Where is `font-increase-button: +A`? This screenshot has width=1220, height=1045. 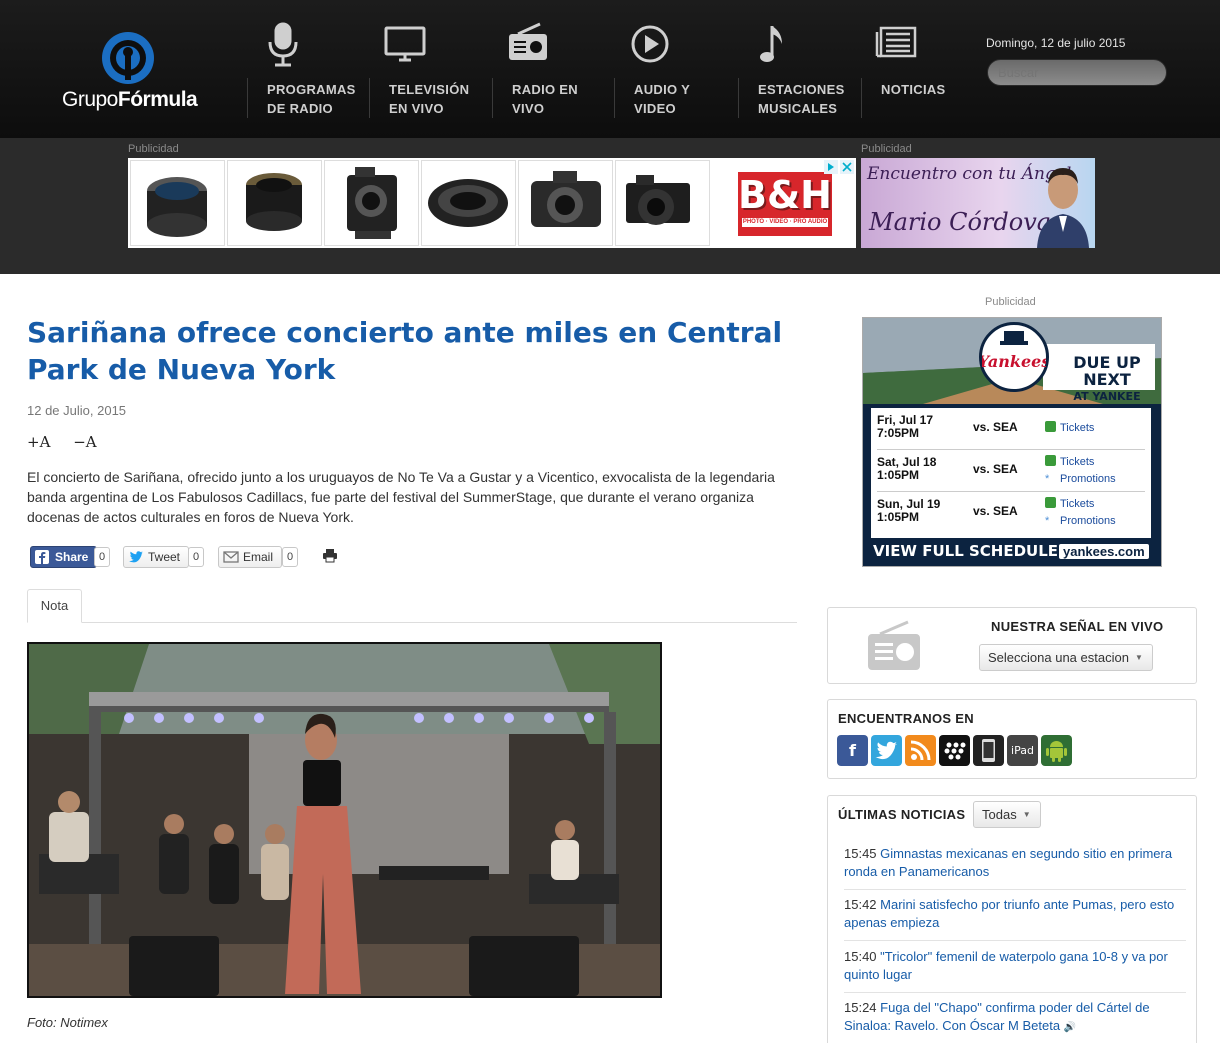 font-increase-button: +A is located at coordinates (38, 442).